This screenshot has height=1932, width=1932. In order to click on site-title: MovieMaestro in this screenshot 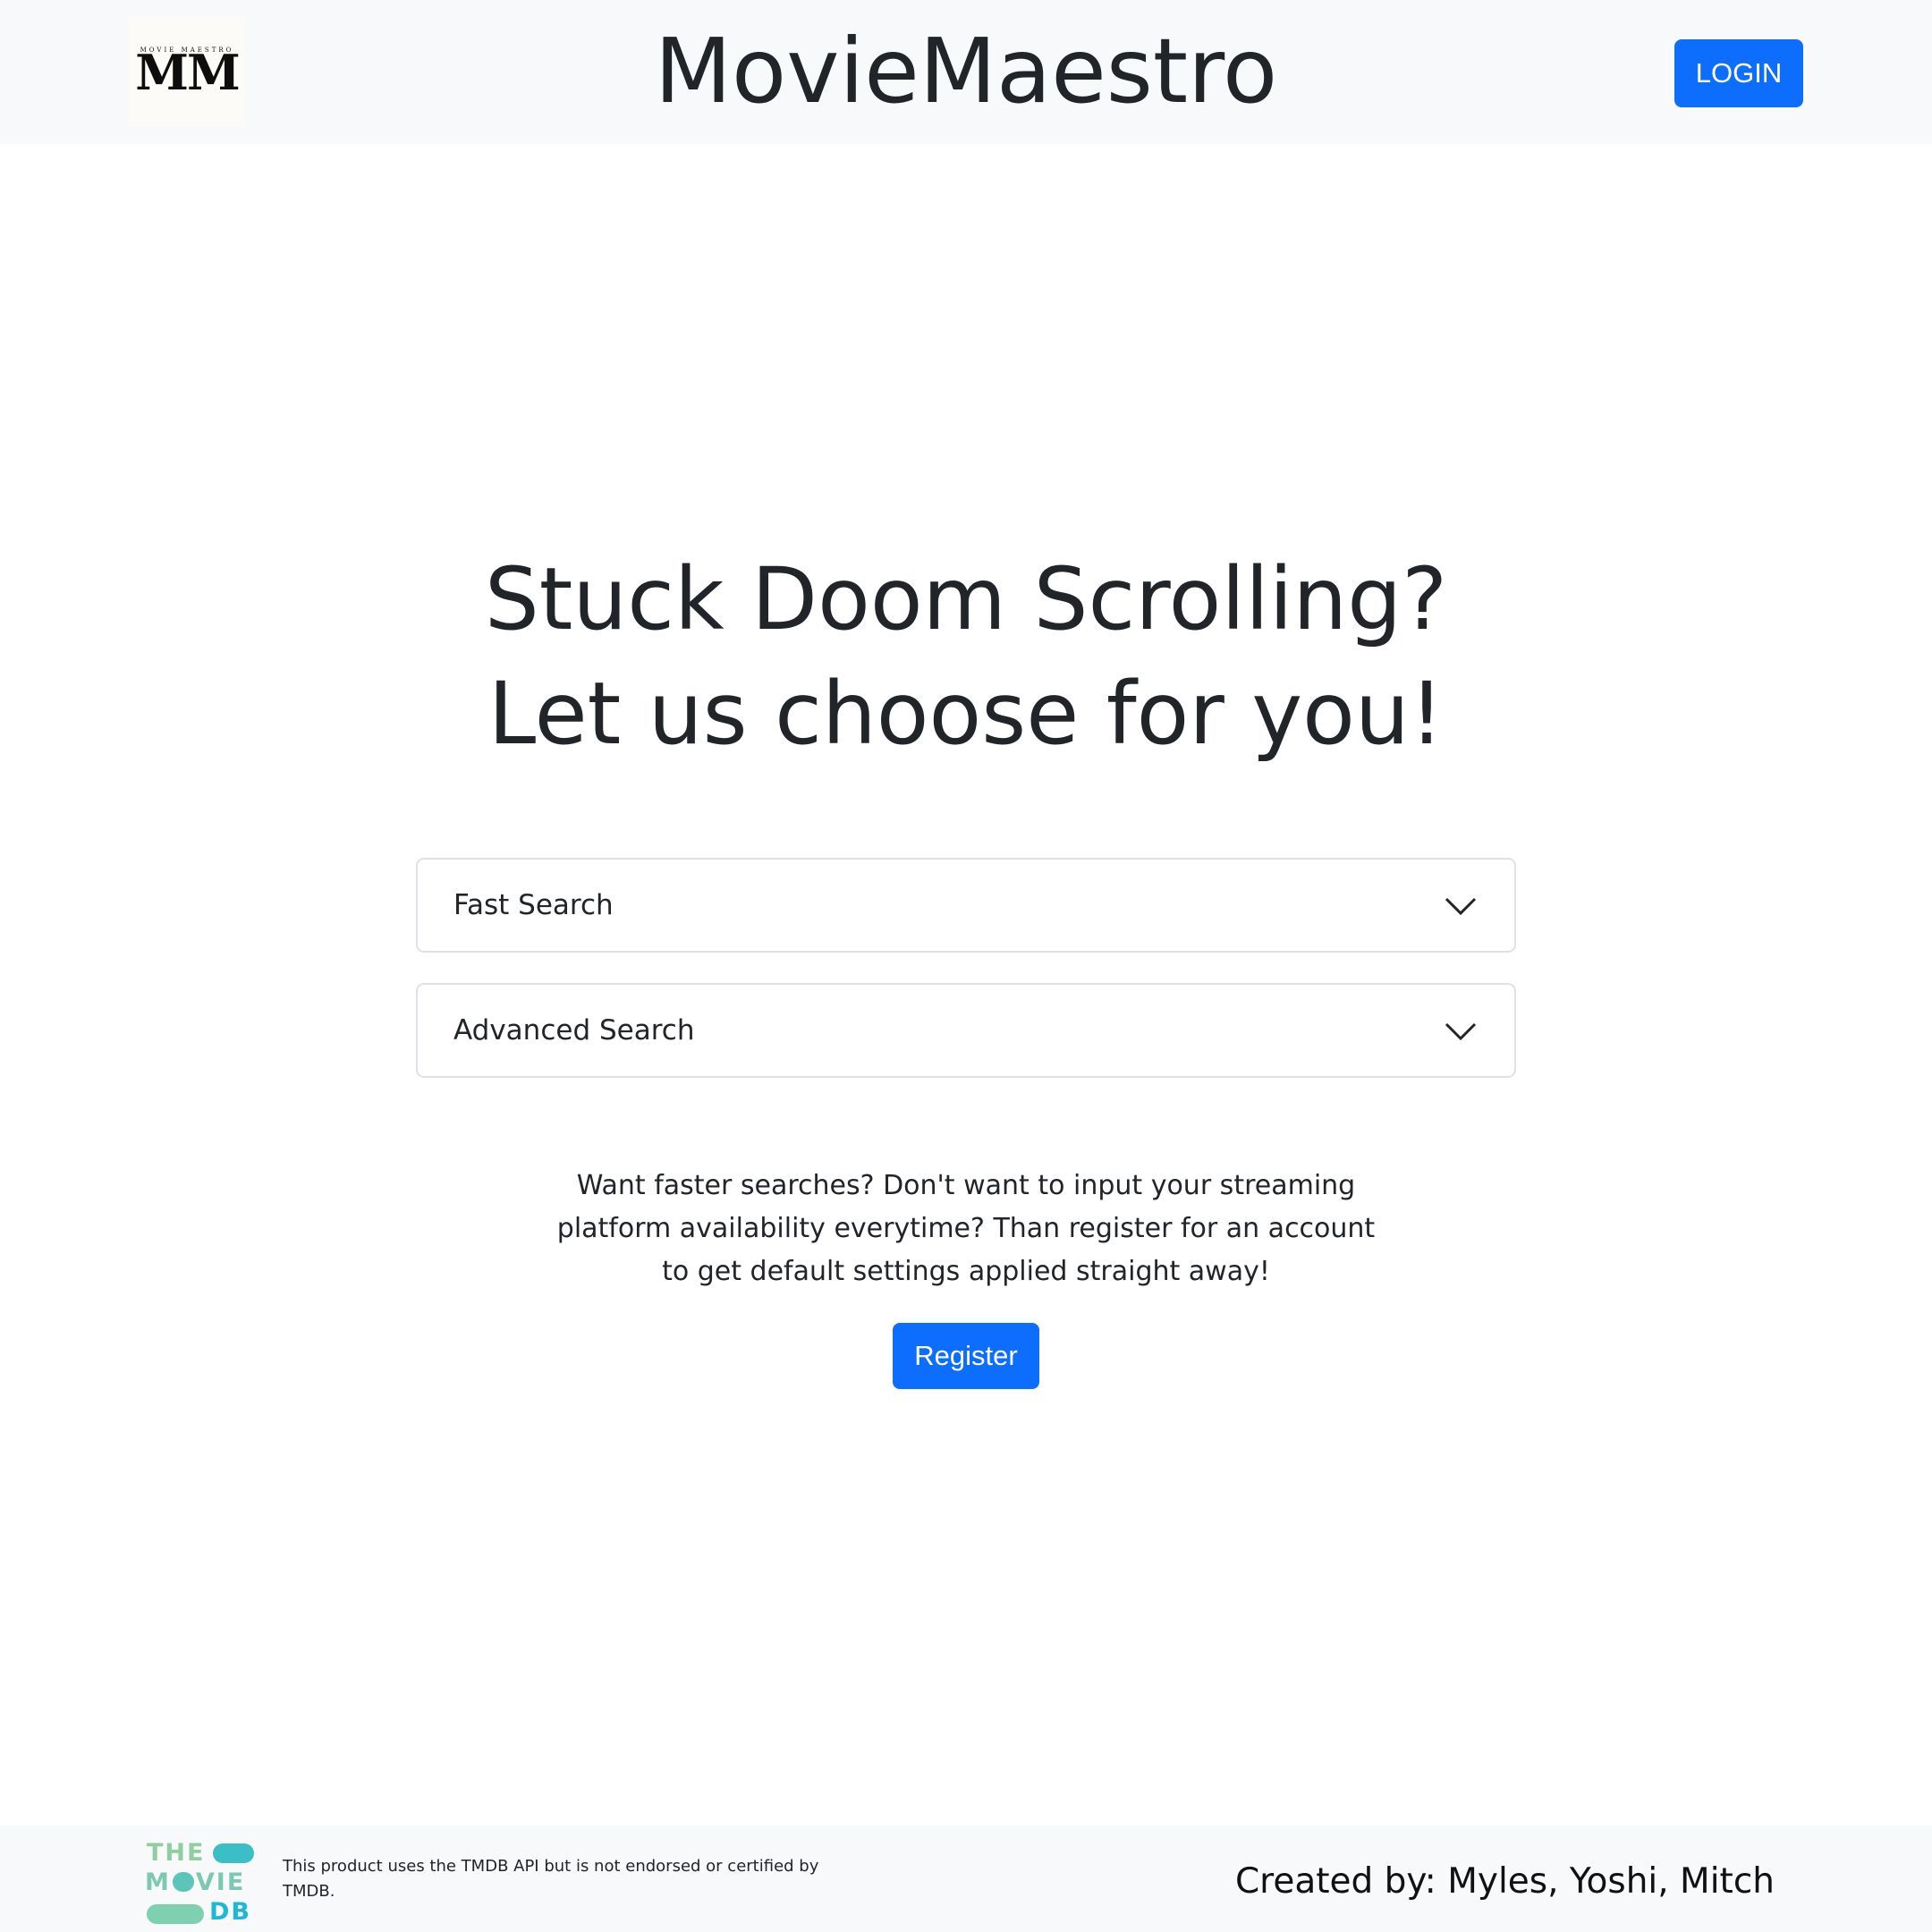, I will do `click(966, 71)`.